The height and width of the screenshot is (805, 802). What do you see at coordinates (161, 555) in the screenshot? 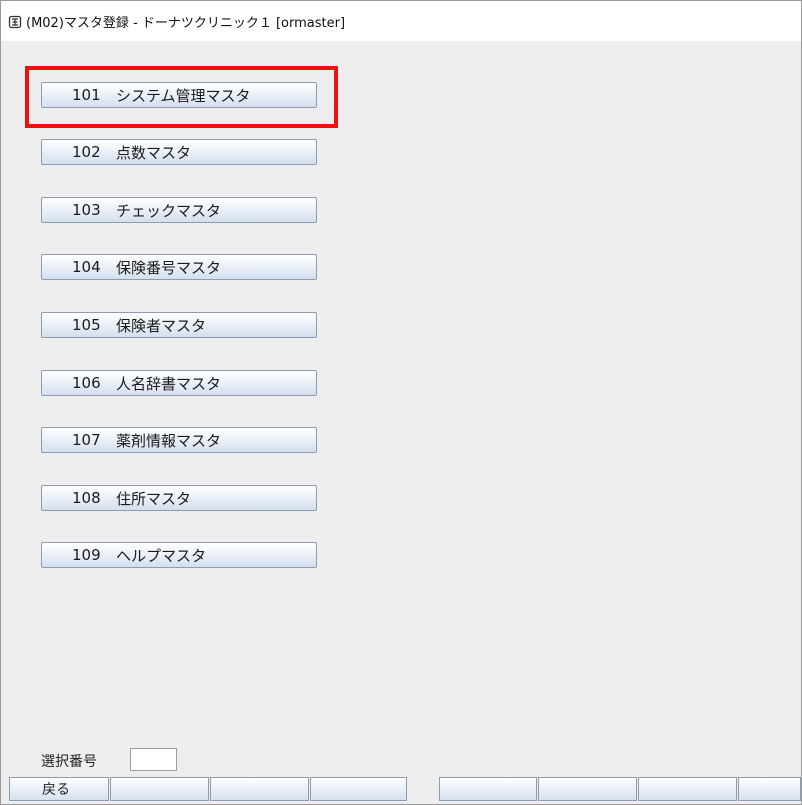
I see `menu-button-label: ヘルプマスタ` at bounding box center [161, 555].